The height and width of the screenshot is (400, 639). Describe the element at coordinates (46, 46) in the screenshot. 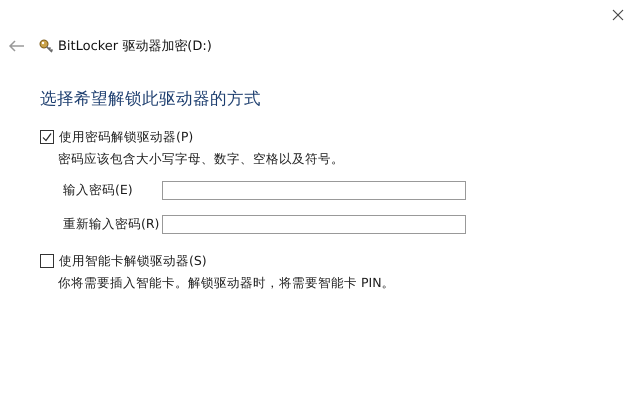

I see `key-icon` at that location.